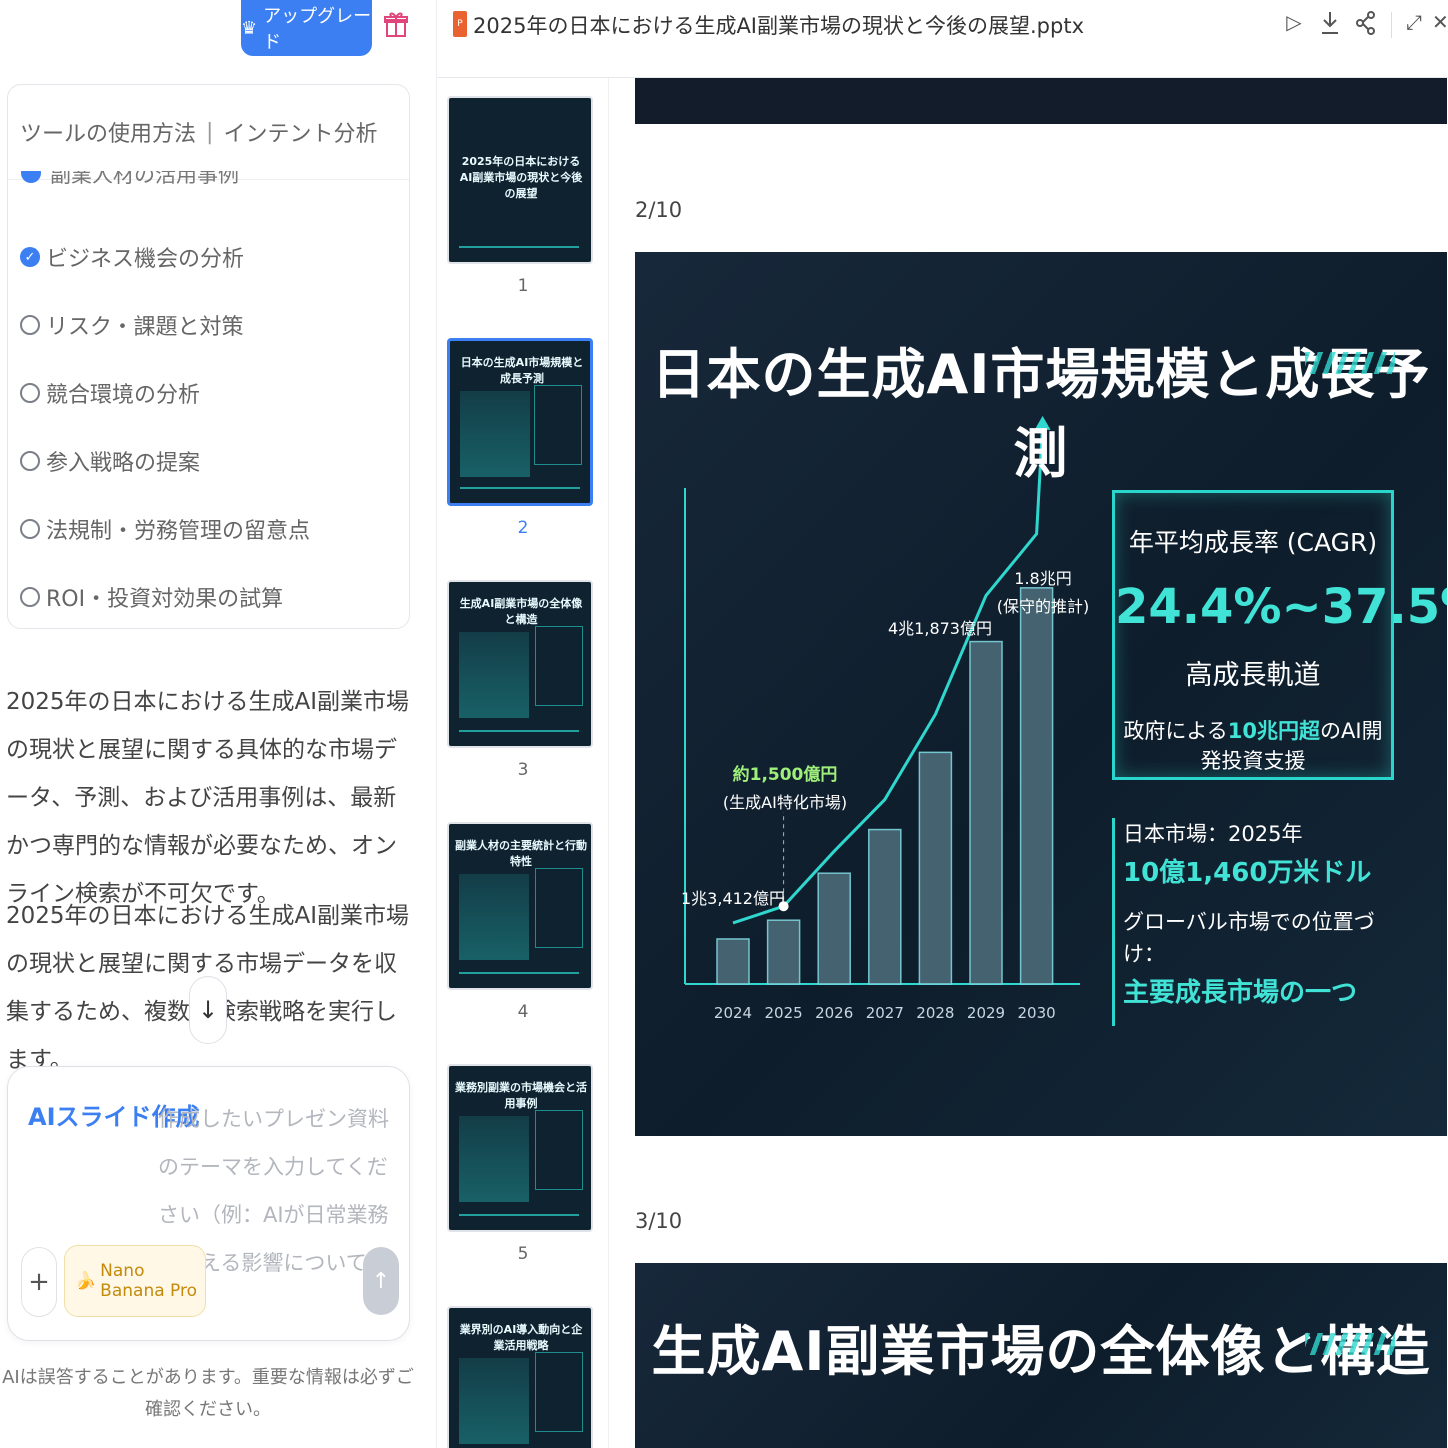 The height and width of the screenshot is (1448, 1448). What do you see at coordinates (108, 132) in the screenshot?
I see `tab-tool-usage: ツールの使用方法` at bounding box center [108, 132].